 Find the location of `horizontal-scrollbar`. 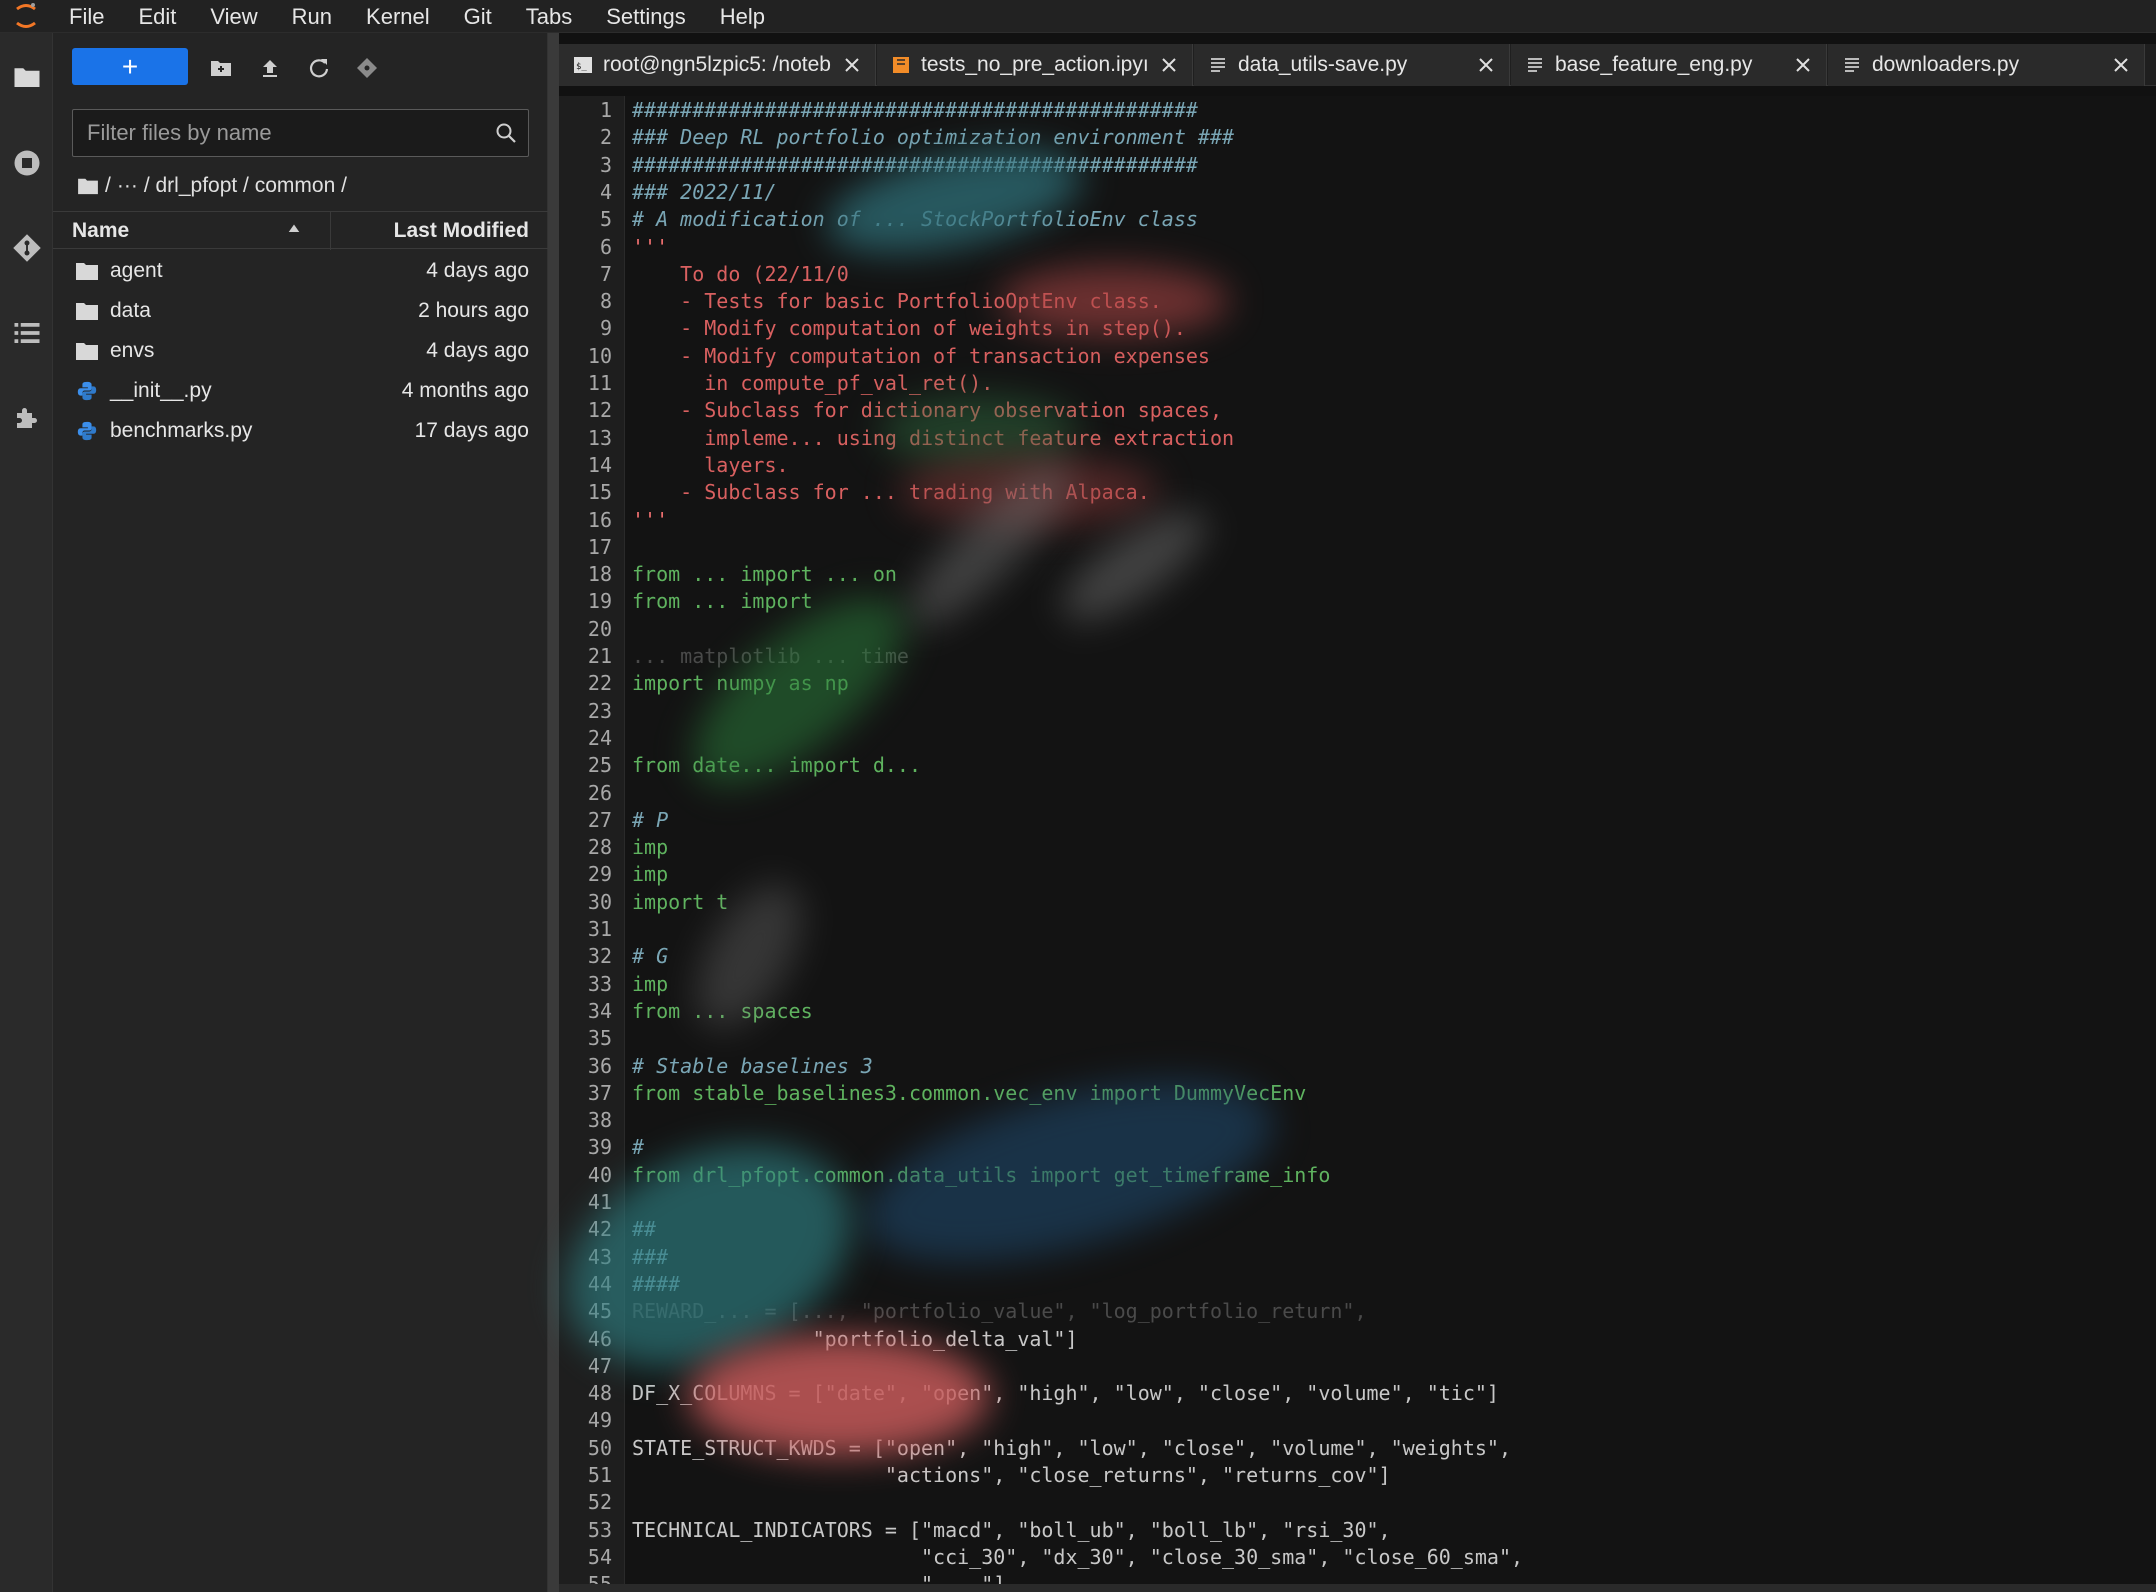

horizontal-scrollbar is located at coordinates (1357, 1588).